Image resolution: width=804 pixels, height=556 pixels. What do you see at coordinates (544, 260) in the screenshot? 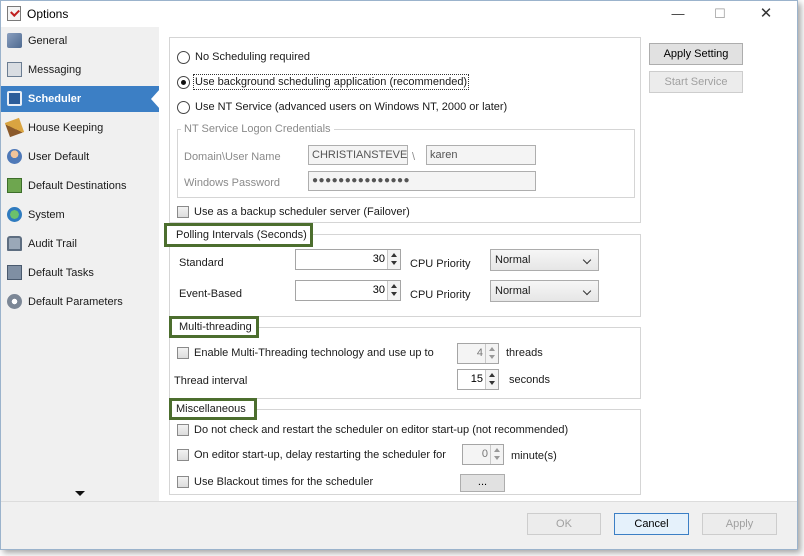
I see `standard-cpu-priority-select: Normal` at bounding box center [544, 260].